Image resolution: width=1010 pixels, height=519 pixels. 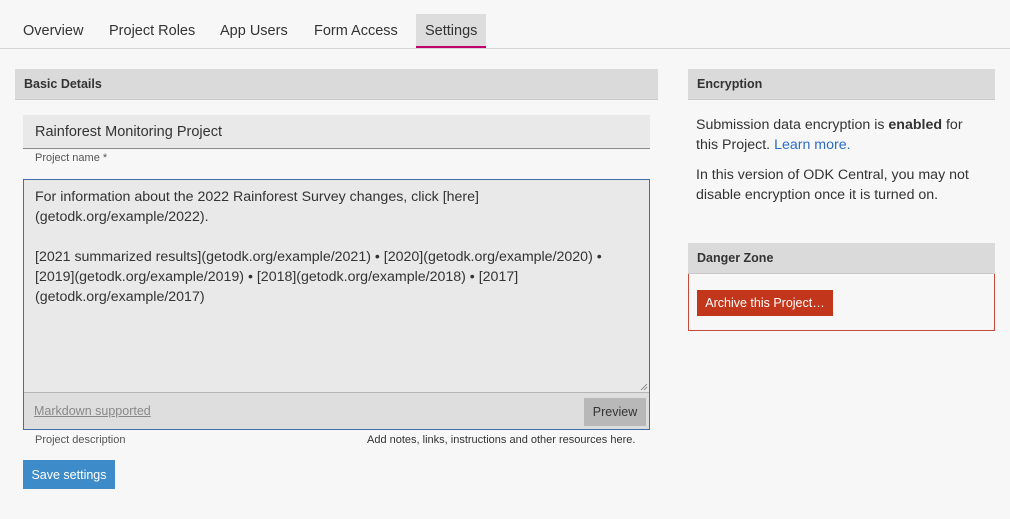 What do you see at coordinates (53, 31) in the screenshot?
I see `tab-overview: Overview` at bounding box center [53, 31].